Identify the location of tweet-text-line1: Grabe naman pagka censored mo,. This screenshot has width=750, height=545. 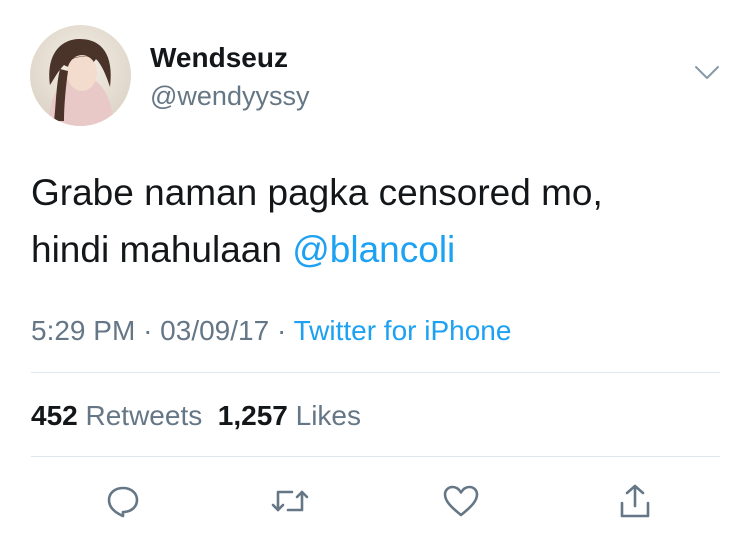
(317, 192).